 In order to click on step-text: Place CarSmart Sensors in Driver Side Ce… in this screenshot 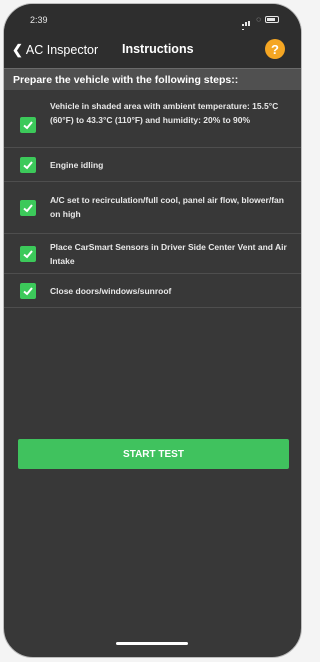, I will do `click(168, 254)`.